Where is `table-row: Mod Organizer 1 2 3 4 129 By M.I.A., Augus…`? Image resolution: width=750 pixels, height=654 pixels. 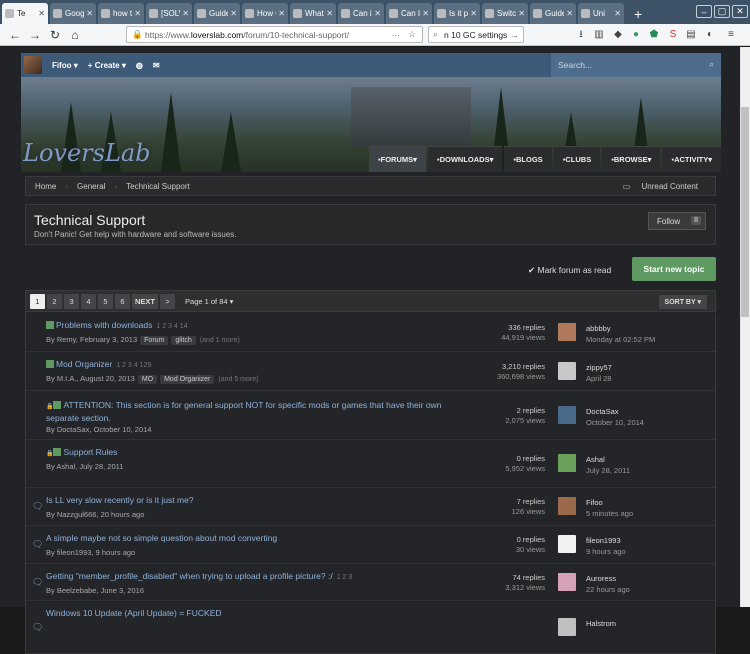
table-row: Mod Organizer 1 2 3 4 129 By M.I.A., Augus… is located at coordinates (370, 371).